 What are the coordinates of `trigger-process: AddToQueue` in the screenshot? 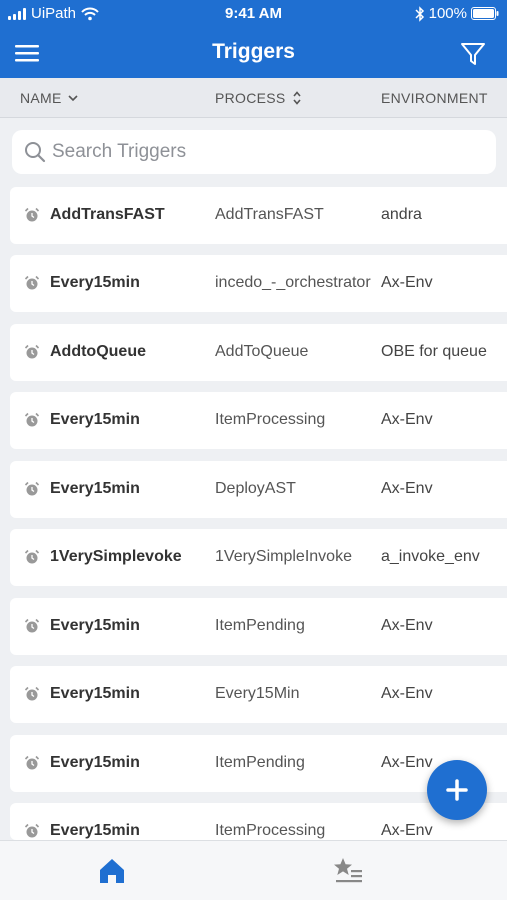 It's located at (262, 351).